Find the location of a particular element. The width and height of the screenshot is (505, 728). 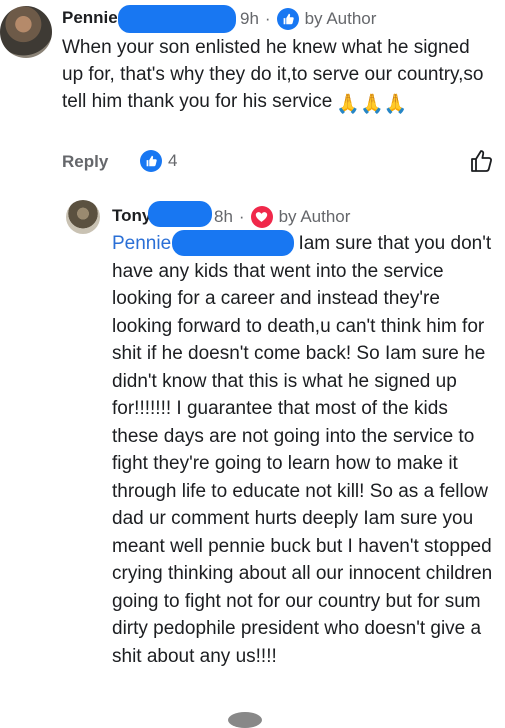

replier-name: Tony is located at coordinates (131, 216).